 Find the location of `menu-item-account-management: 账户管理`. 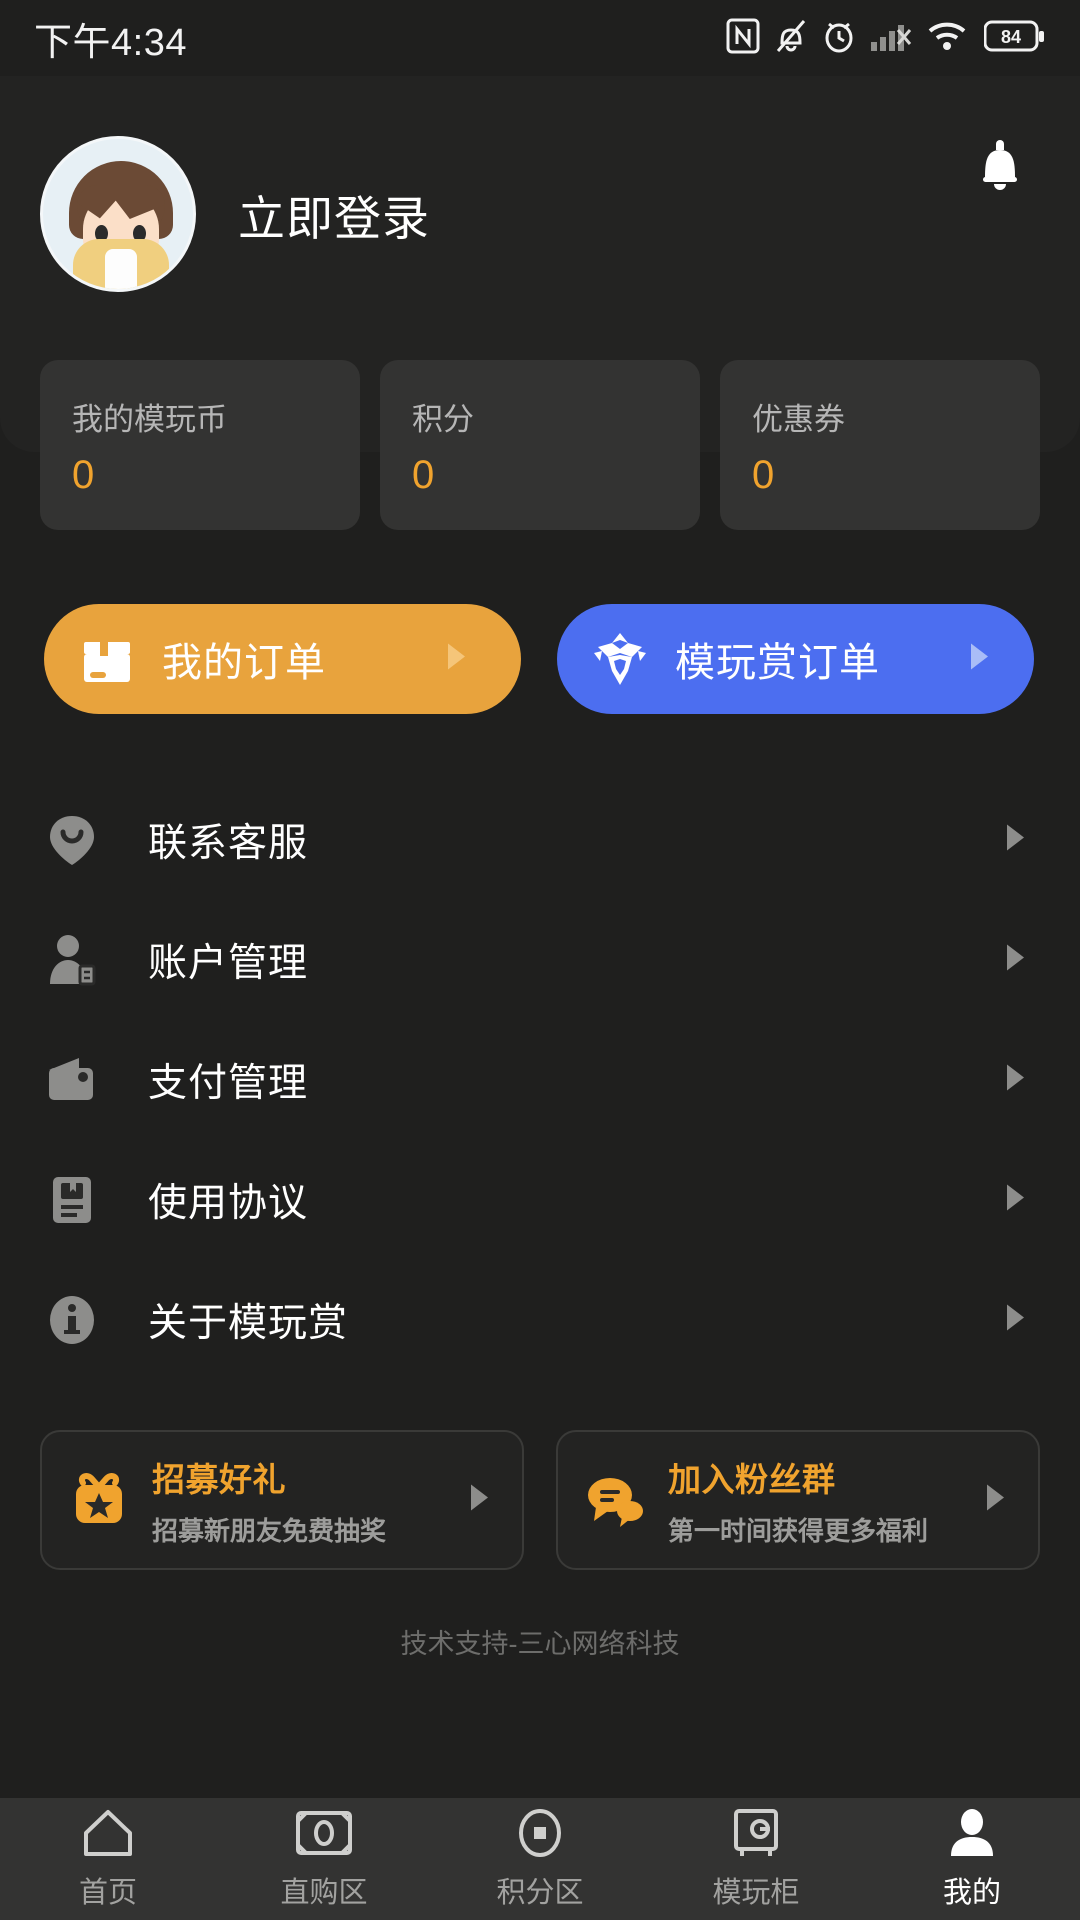

menu-item-account-management: 账户管理 is located at coordinates (540, 960).